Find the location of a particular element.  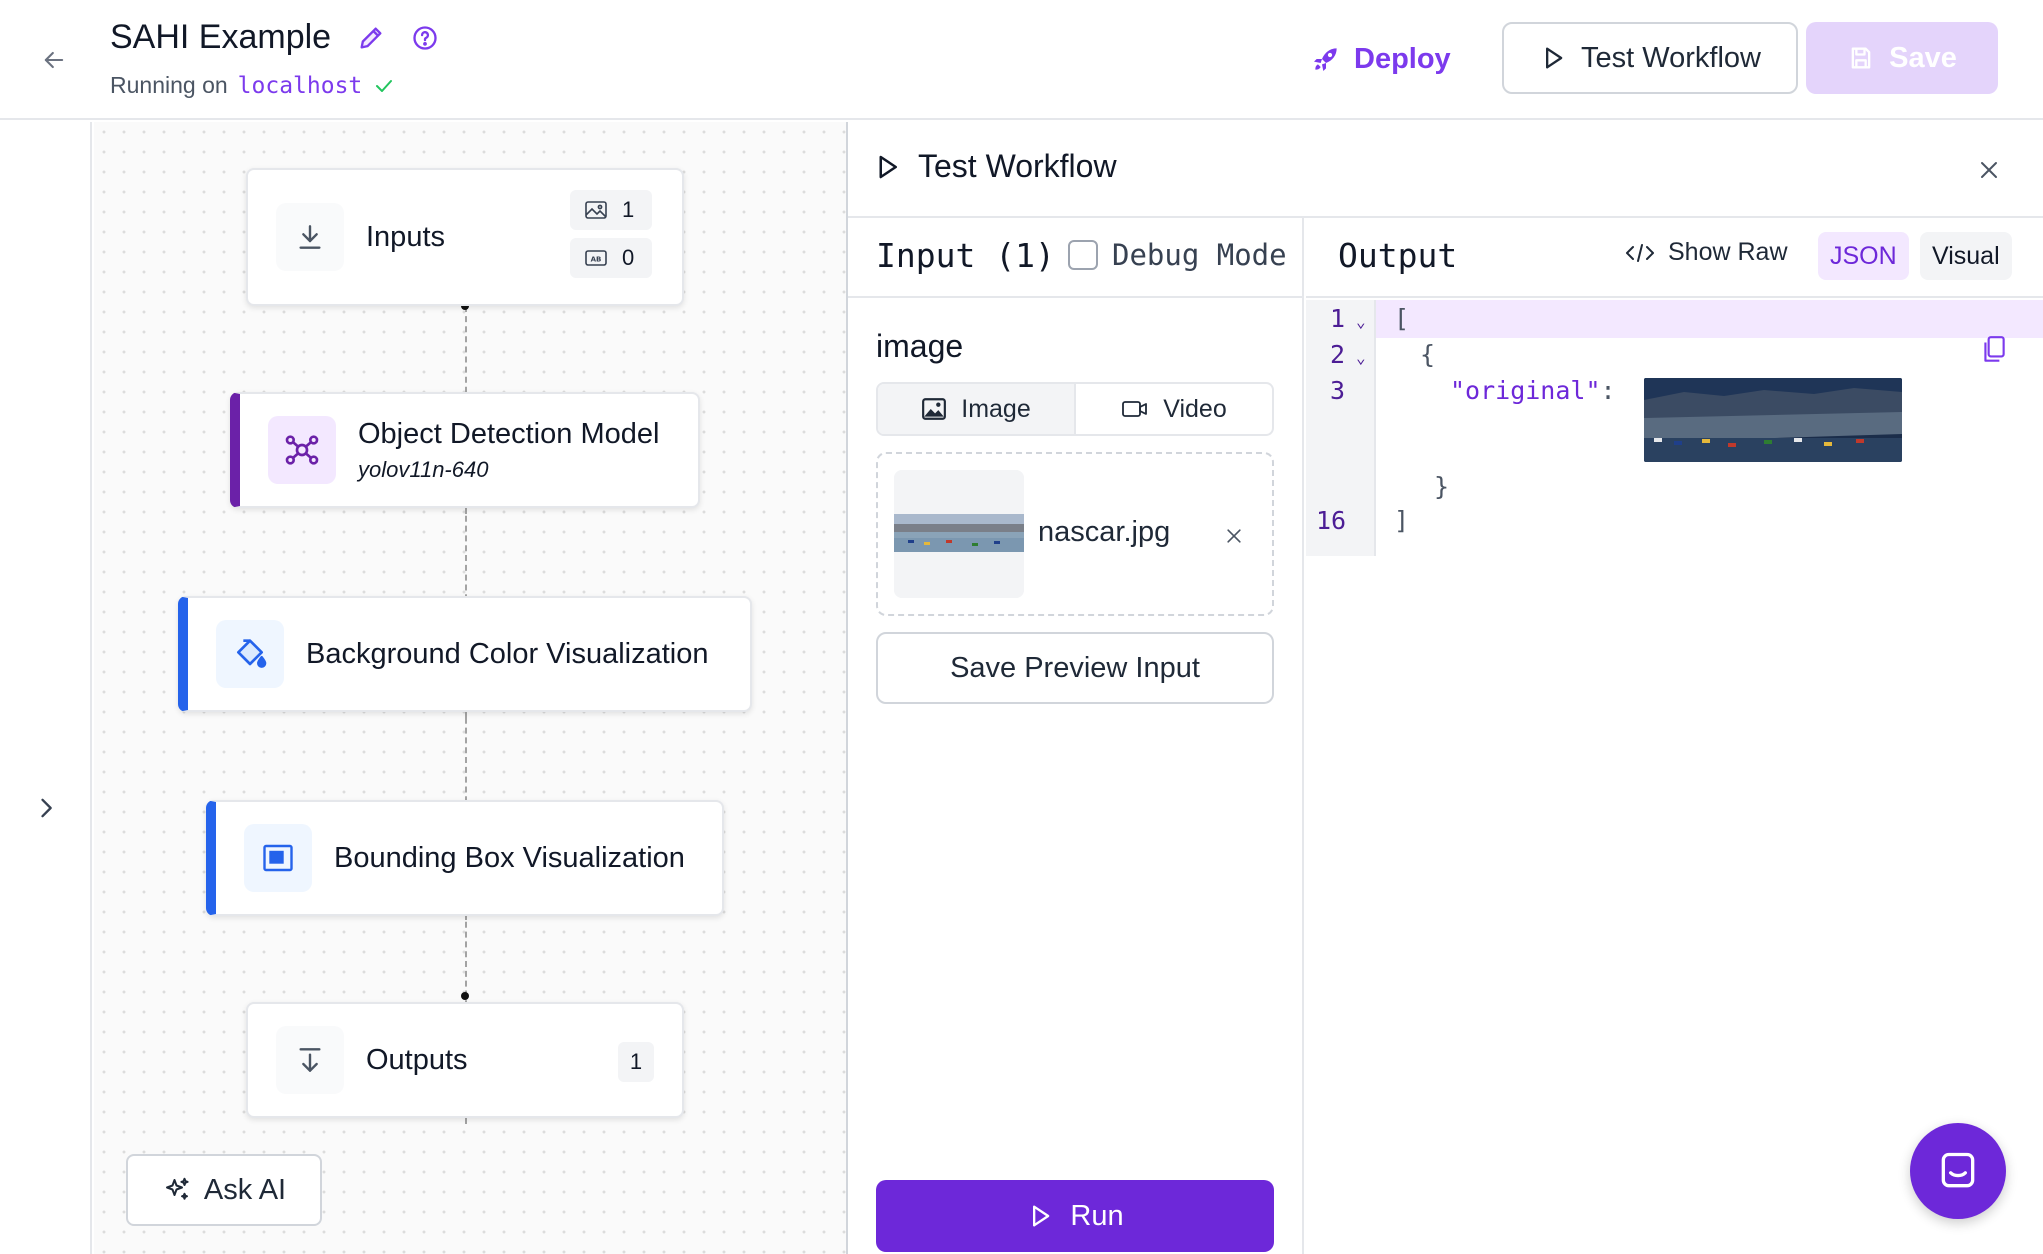

file-dropzone: nascar.jpg is located at coordinates (1075, 534).